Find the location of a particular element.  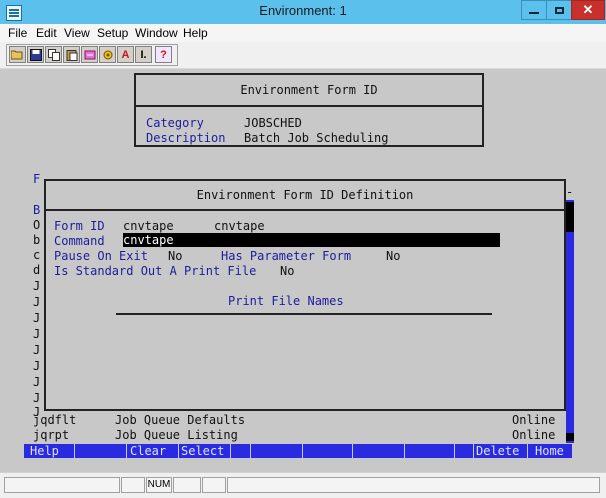

help-label: ? is located at coordinates (163, 54).